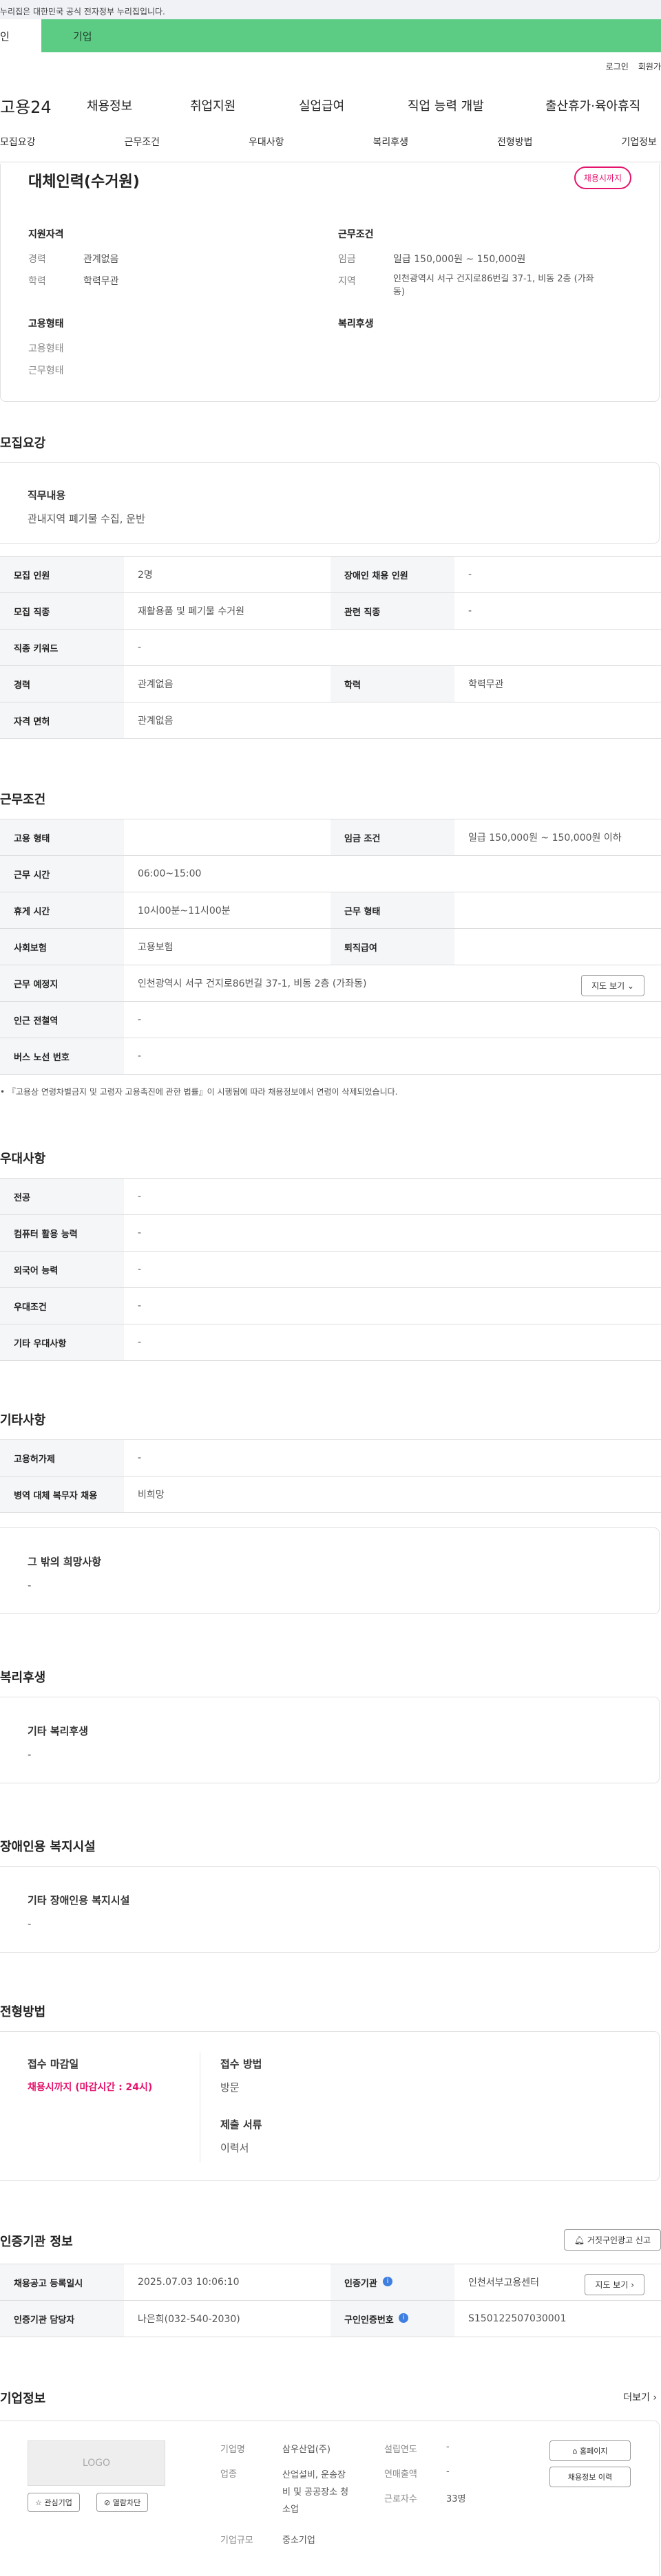  What do you see at coordinates (650, 67) in the screenshot?
I see `signup-link: 회원가` at bounding box center [650, 67].